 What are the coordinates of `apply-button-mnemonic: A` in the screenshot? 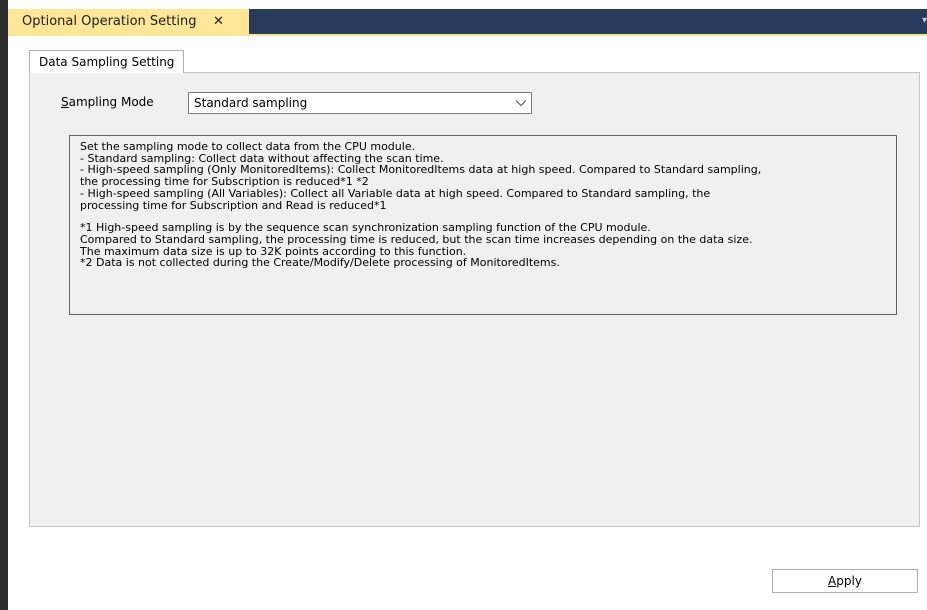 It's located at (832, 581).